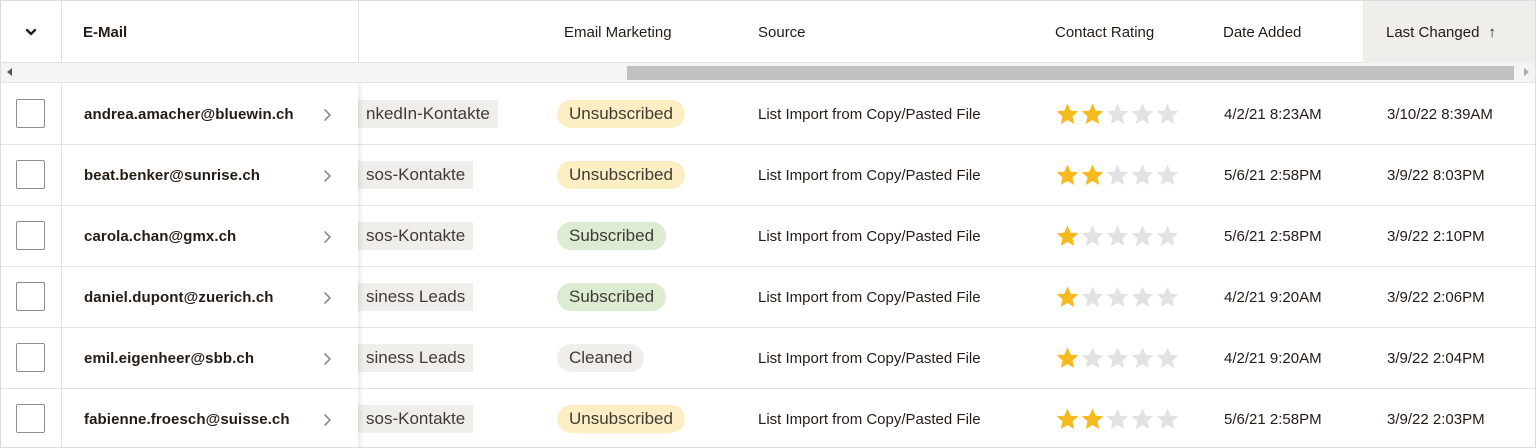 The height and width of the screenshot is (448, 1536). I want to click on sort-ascending-icon: ↑, so click(1492, 32).